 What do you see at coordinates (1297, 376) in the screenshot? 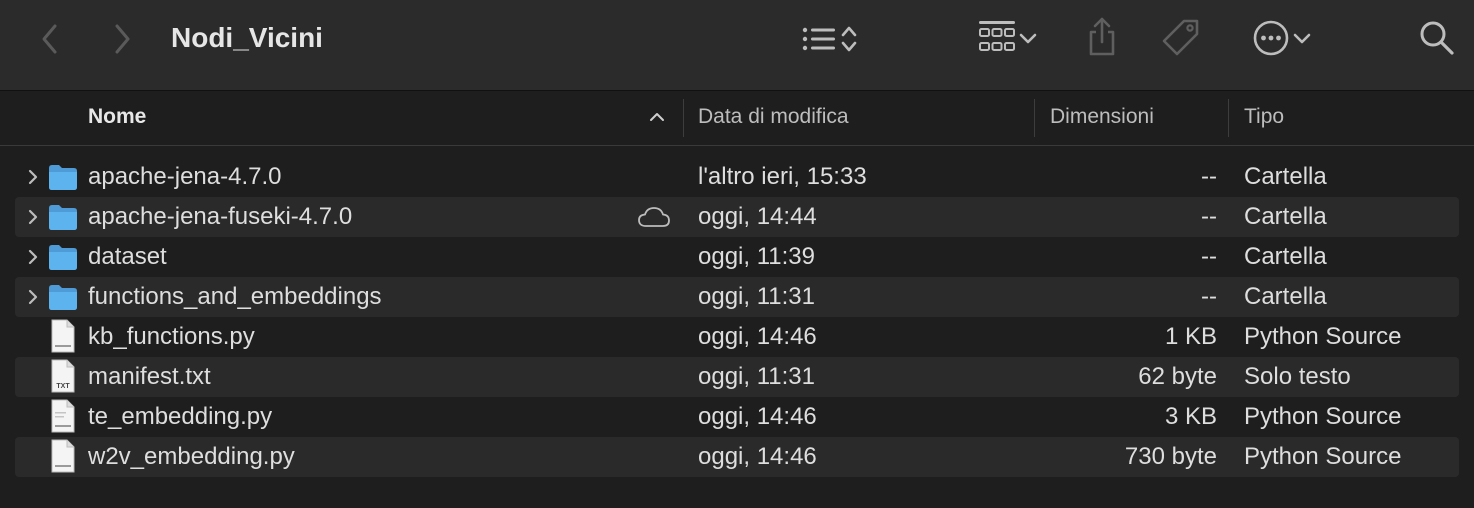
I see `file-kind: Solo testo` at bounding box center [1297, 376].